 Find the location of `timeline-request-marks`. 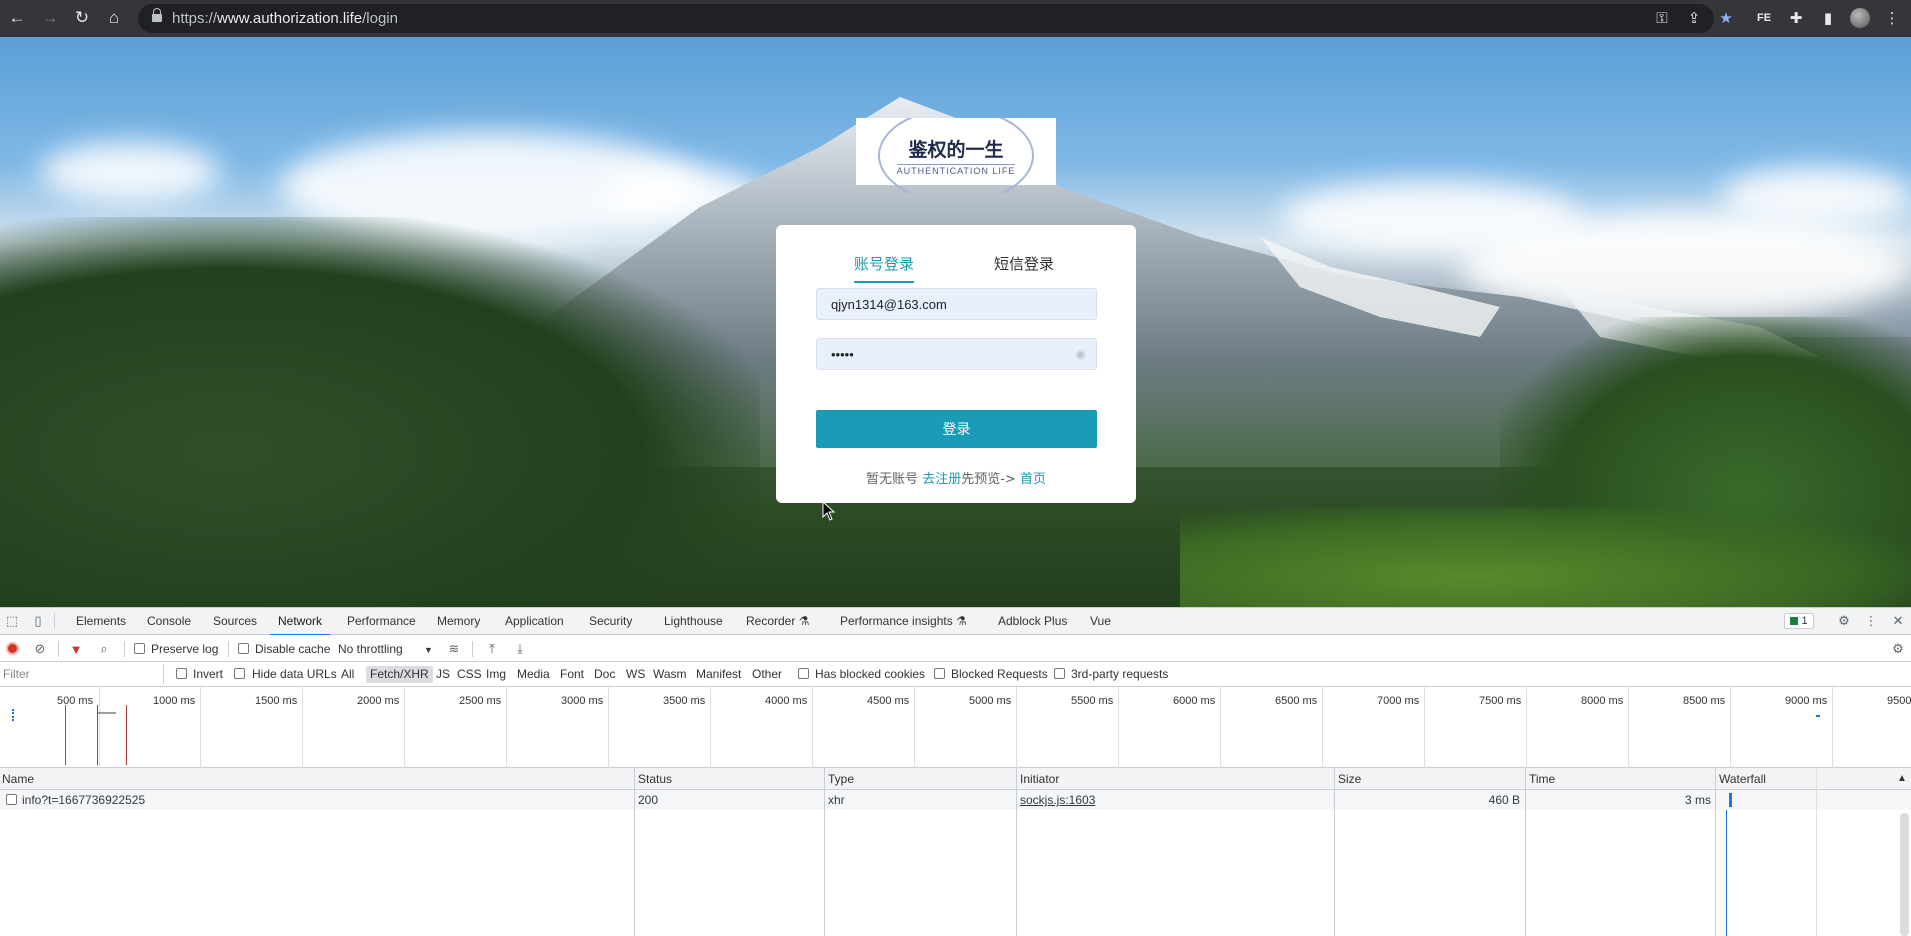

timeline-request-marks is located at coordinates (16, 715).